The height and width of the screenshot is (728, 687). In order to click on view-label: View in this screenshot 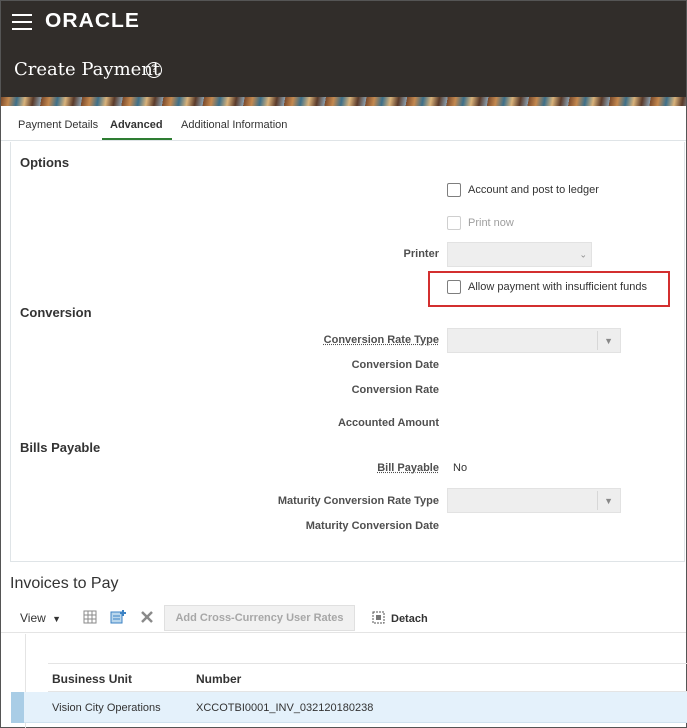, I will do `click(33, 618)`.